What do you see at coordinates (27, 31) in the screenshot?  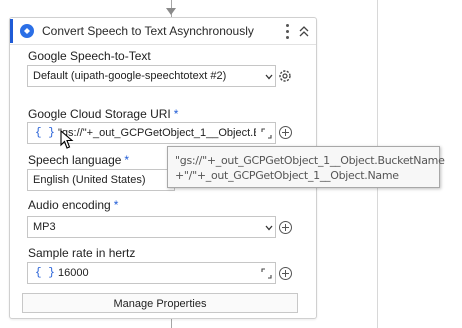 I see `speech-to-text-icon` at bounding box center [27, 31].